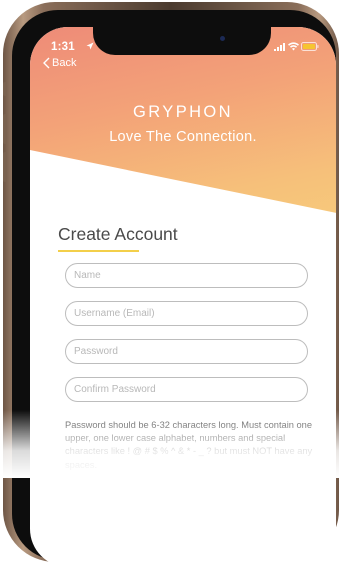 The height and width of the screenshot is (567, 339). I want to click on volume-up-button, so click(5, 129).